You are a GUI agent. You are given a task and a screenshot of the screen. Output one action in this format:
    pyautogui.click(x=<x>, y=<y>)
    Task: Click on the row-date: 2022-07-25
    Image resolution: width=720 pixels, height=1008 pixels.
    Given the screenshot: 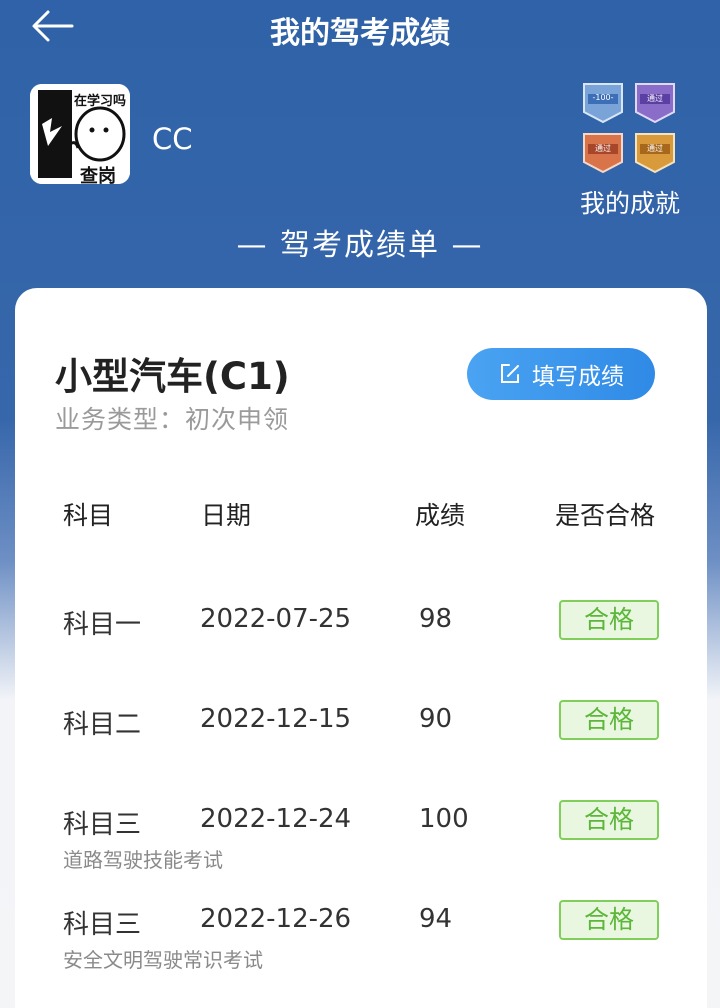 What is the action you would take?
    pyautogui.click(x=276, y=619)
    